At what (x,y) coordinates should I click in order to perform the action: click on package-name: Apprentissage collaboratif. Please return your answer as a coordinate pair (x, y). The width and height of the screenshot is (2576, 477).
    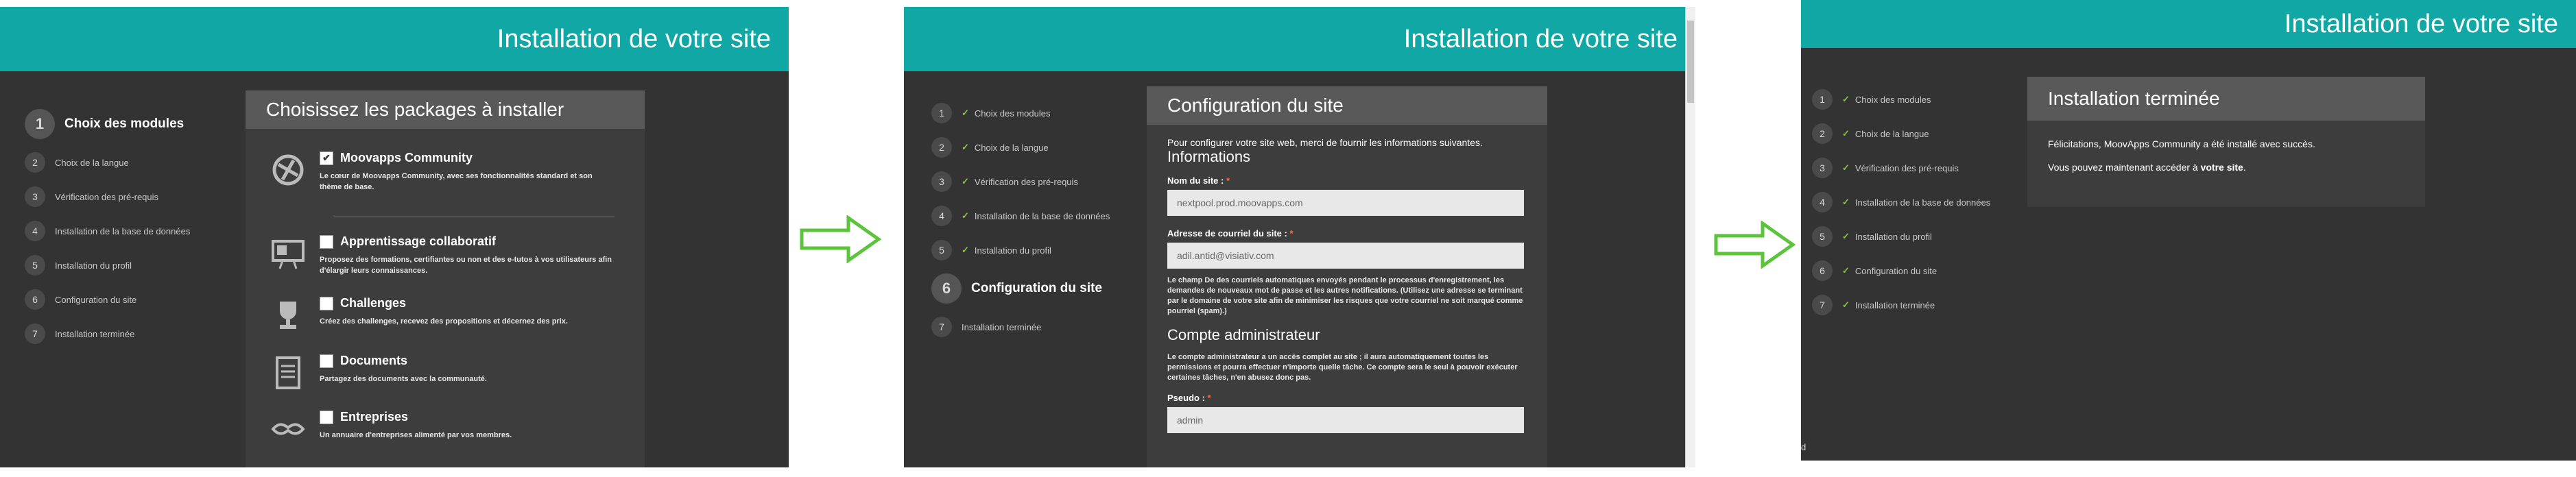
    Looking at the image, I should click on (418, 241).